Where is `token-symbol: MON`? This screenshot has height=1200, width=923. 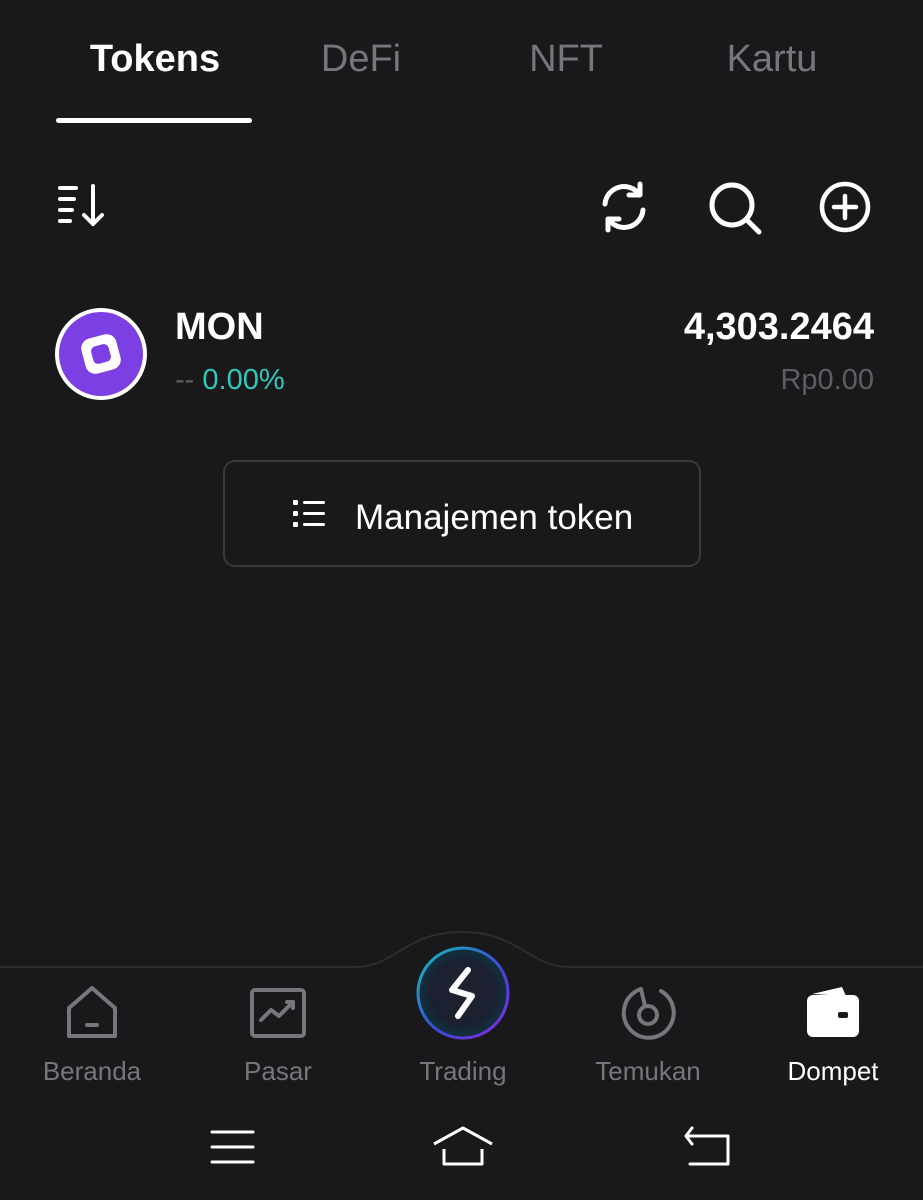
token-symbol: MON is located at coordinates (219, 327).